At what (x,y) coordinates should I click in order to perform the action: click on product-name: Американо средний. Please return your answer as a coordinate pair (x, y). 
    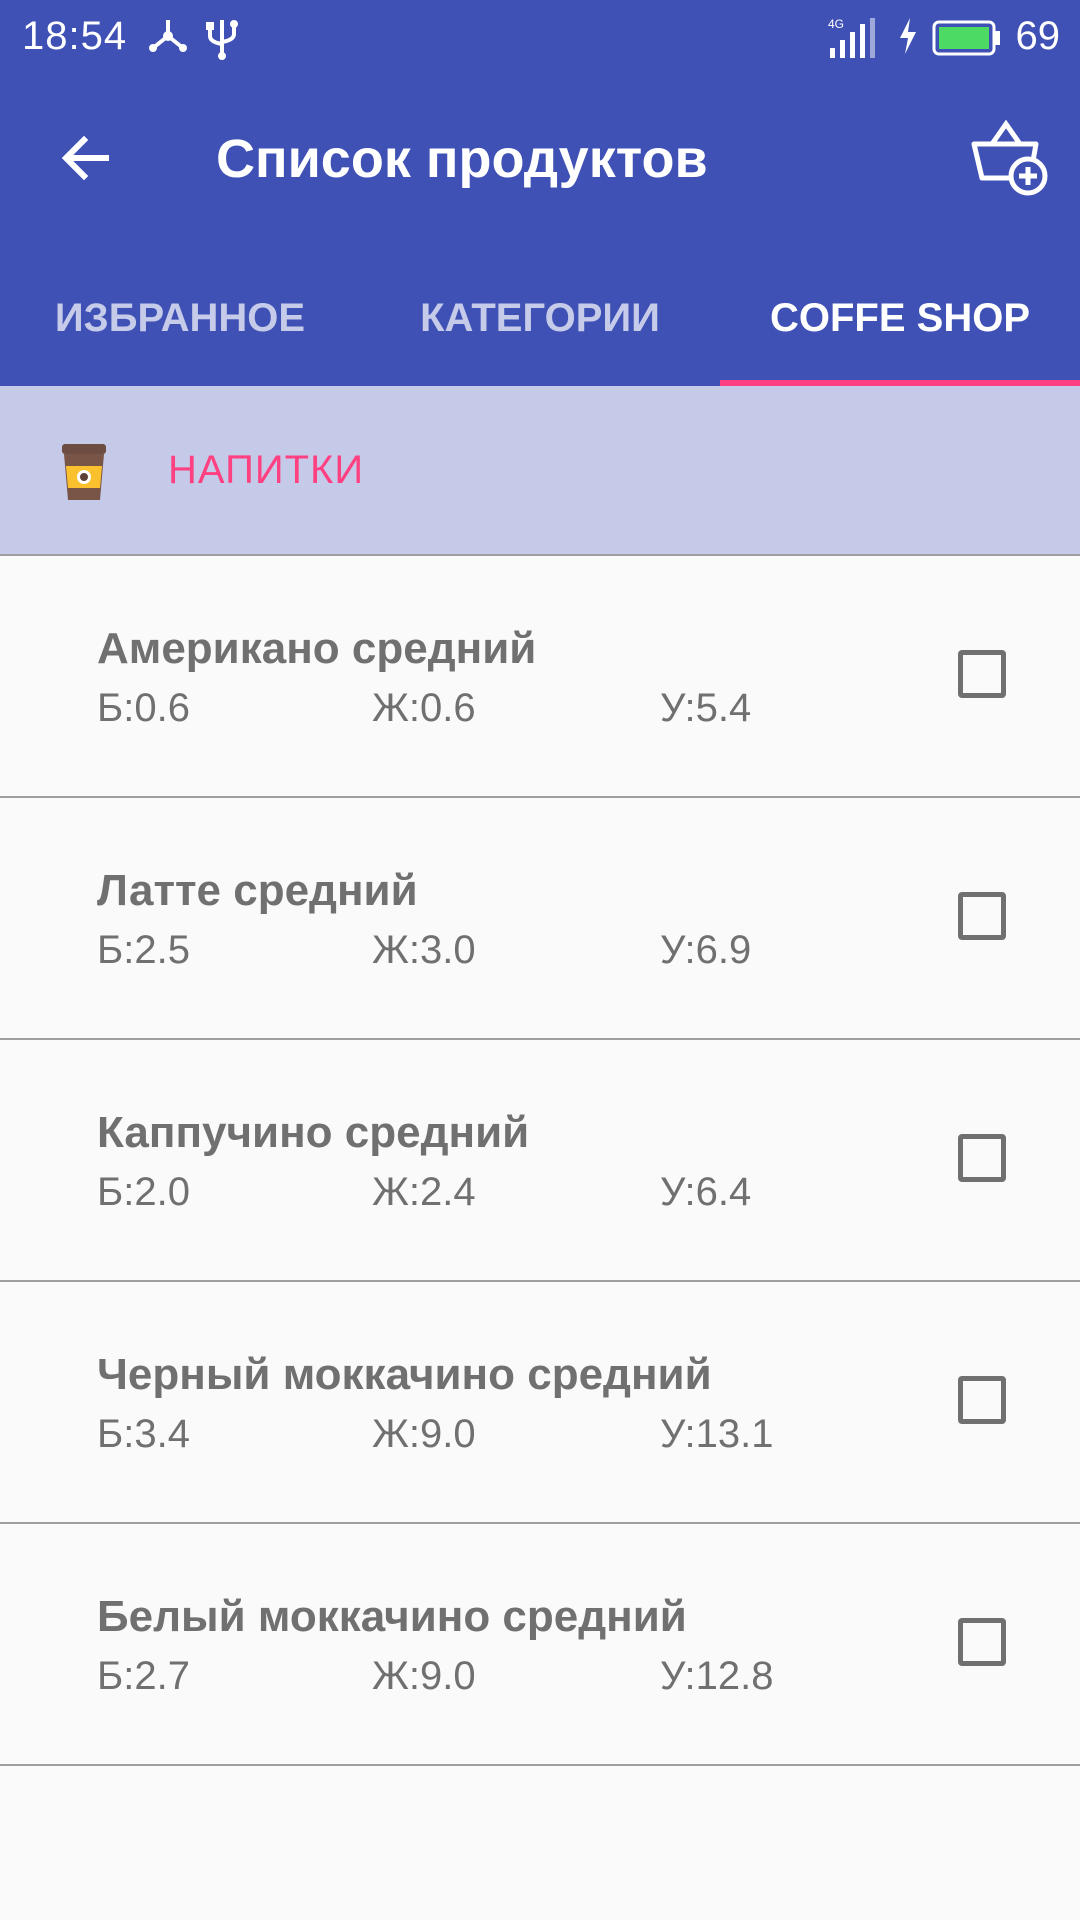
    Looking at the image, I should click on (317, 648).